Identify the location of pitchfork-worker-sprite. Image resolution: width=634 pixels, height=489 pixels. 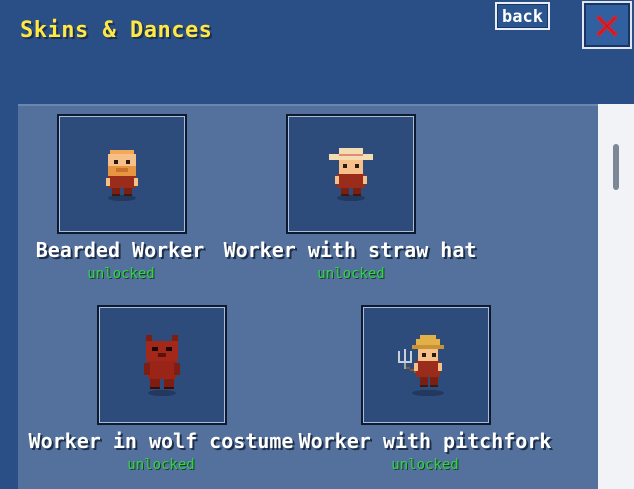
(421, 366).